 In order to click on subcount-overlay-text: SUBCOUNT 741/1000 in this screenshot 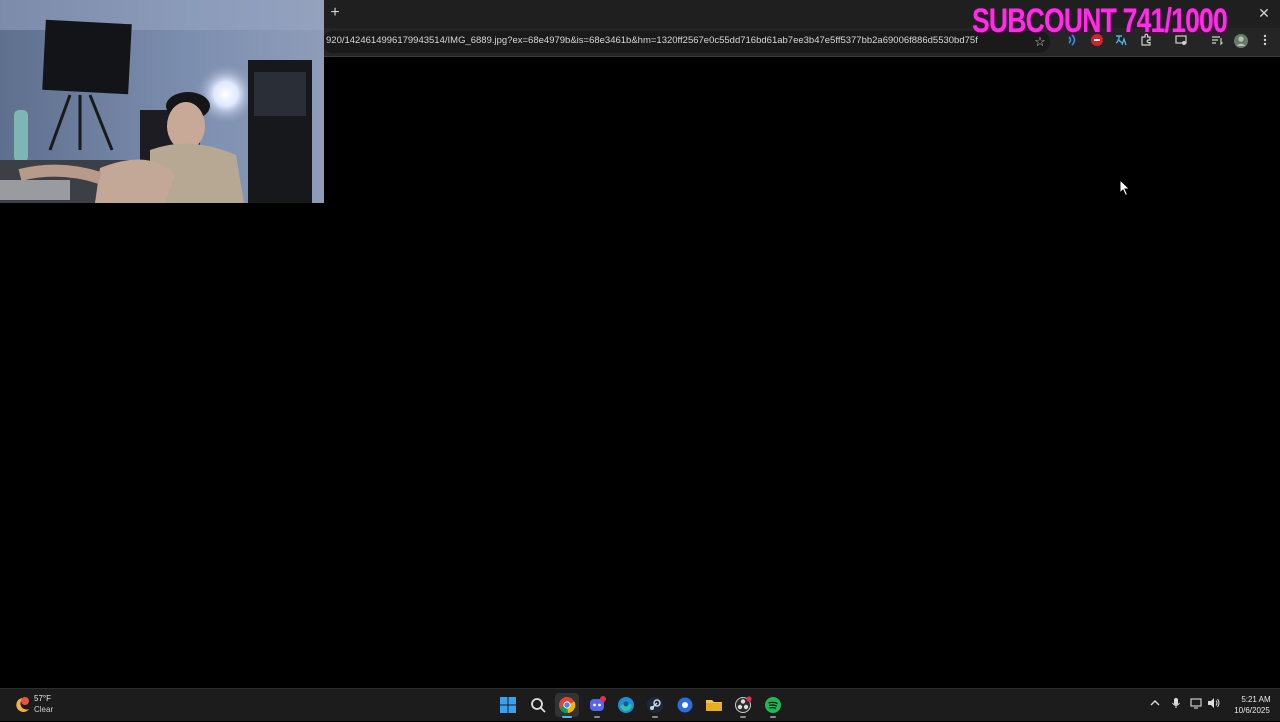, I will do `click(1100, 21)`.